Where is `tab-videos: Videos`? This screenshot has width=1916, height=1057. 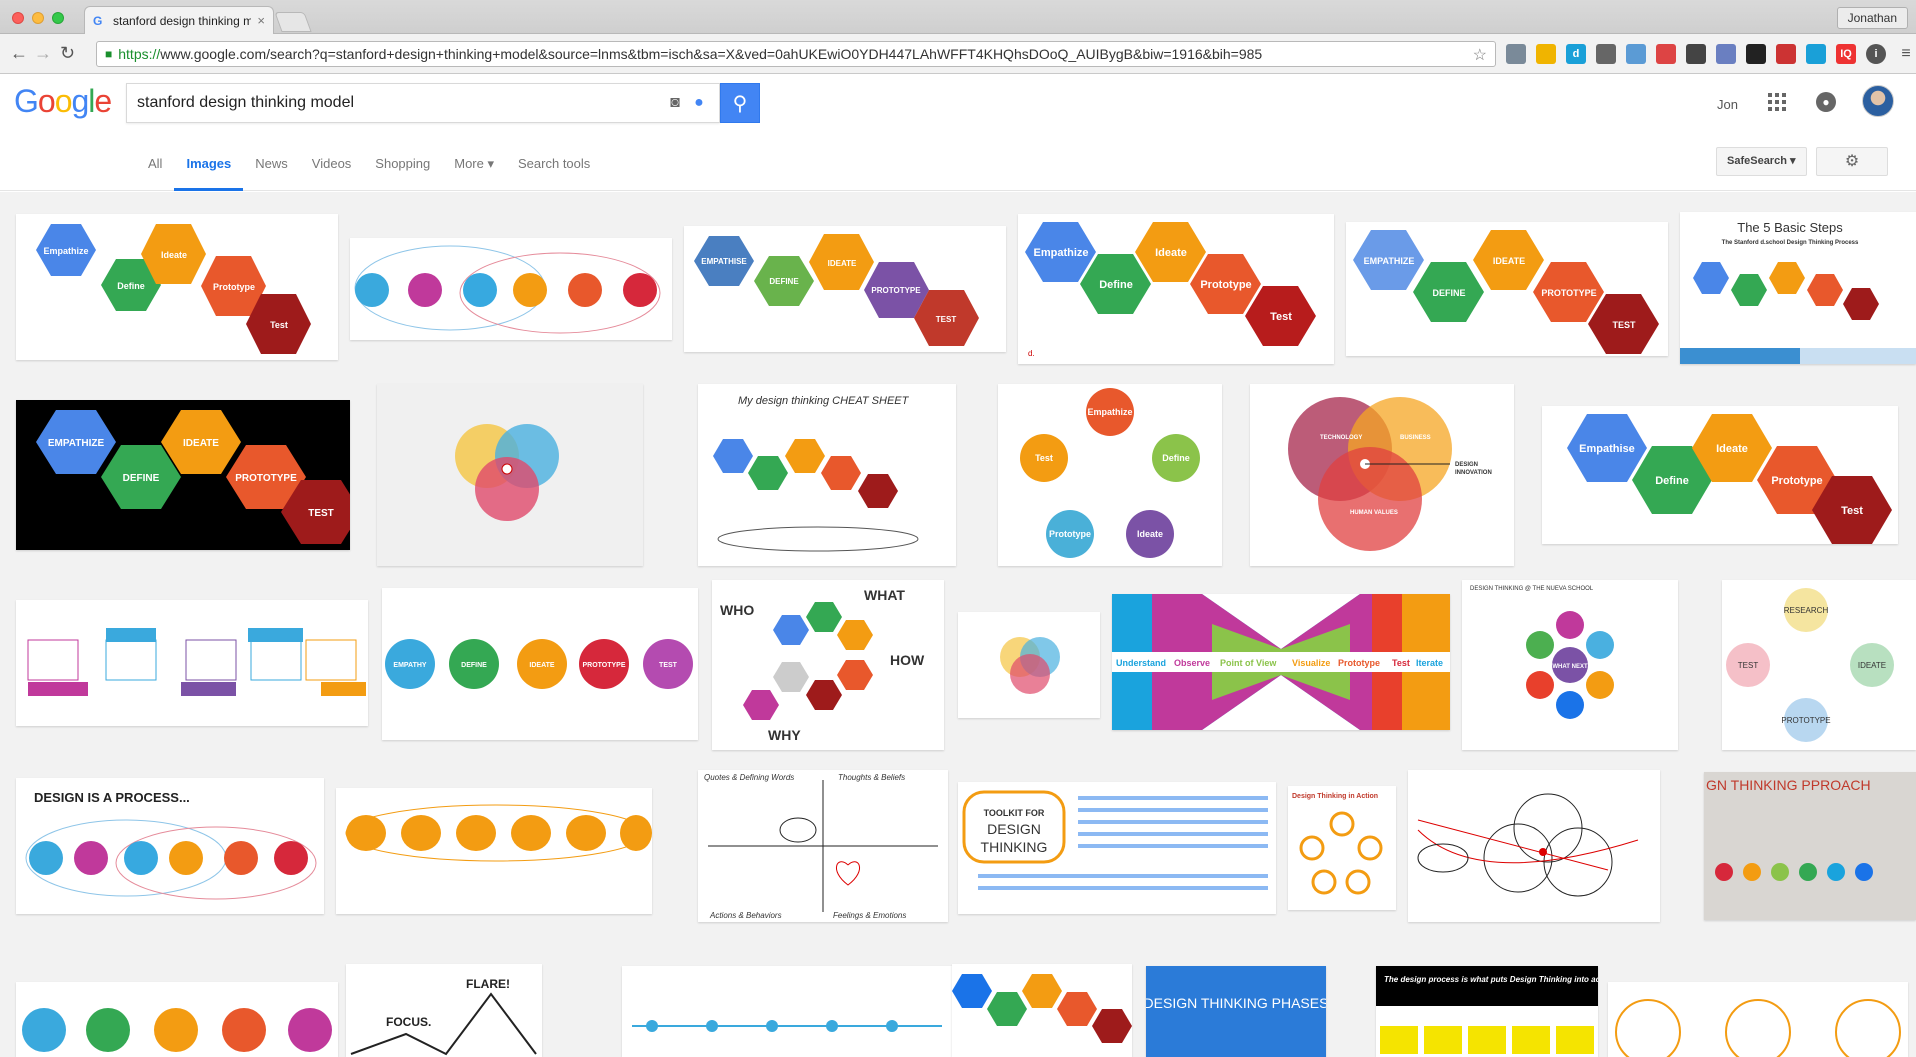 tab-videos: Videos is located at coordinates (332, 164).